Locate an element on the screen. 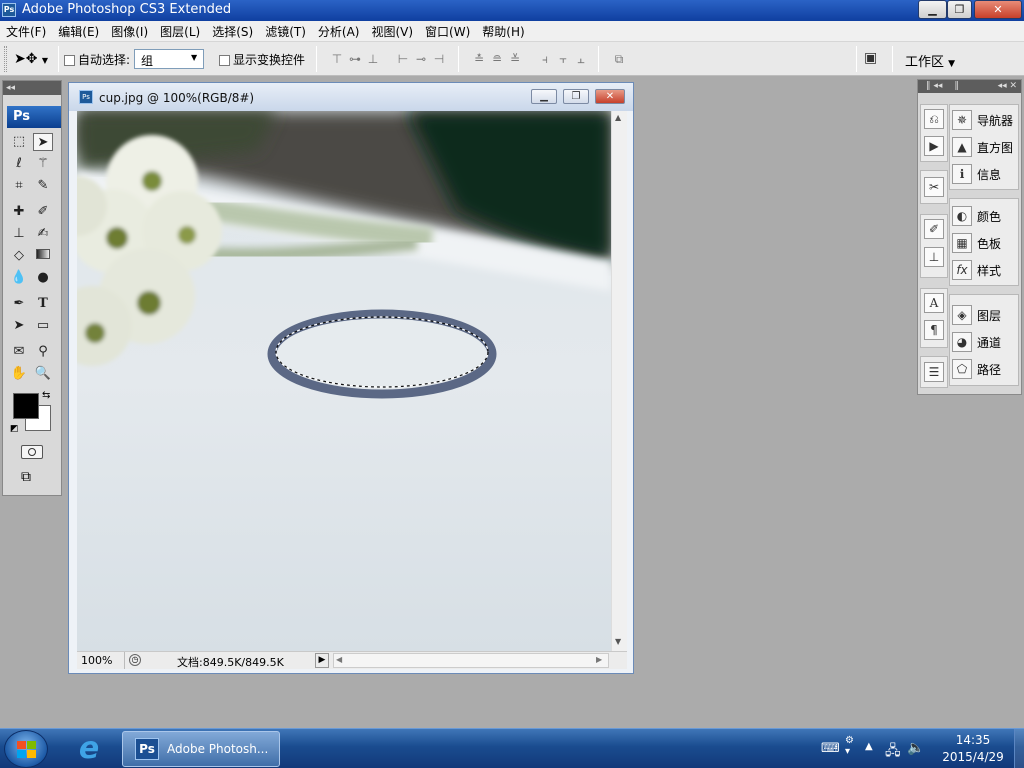  tools-panel-header: ◂◂ is located at coordinates (32, 88).